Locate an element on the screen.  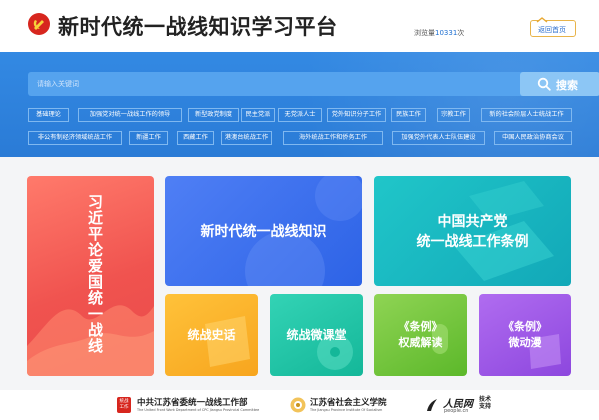
card-authoritative-interpretation: 《条例》 权威解读 is located at coordinates (420, 335).